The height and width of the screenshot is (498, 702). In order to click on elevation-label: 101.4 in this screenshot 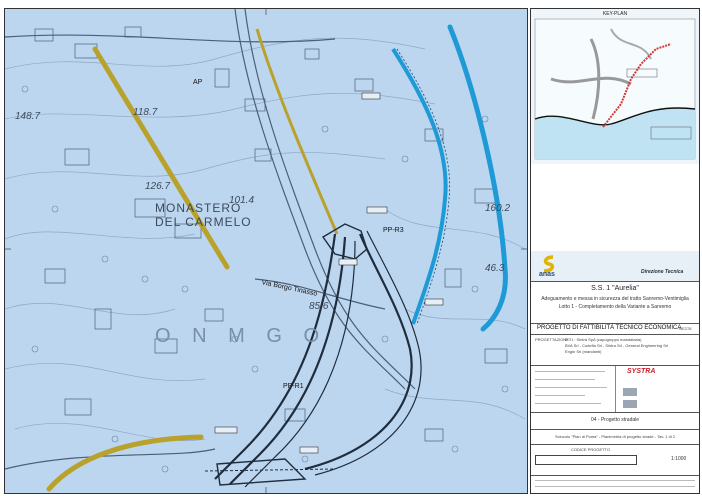, I will do `click(242, 200)`.